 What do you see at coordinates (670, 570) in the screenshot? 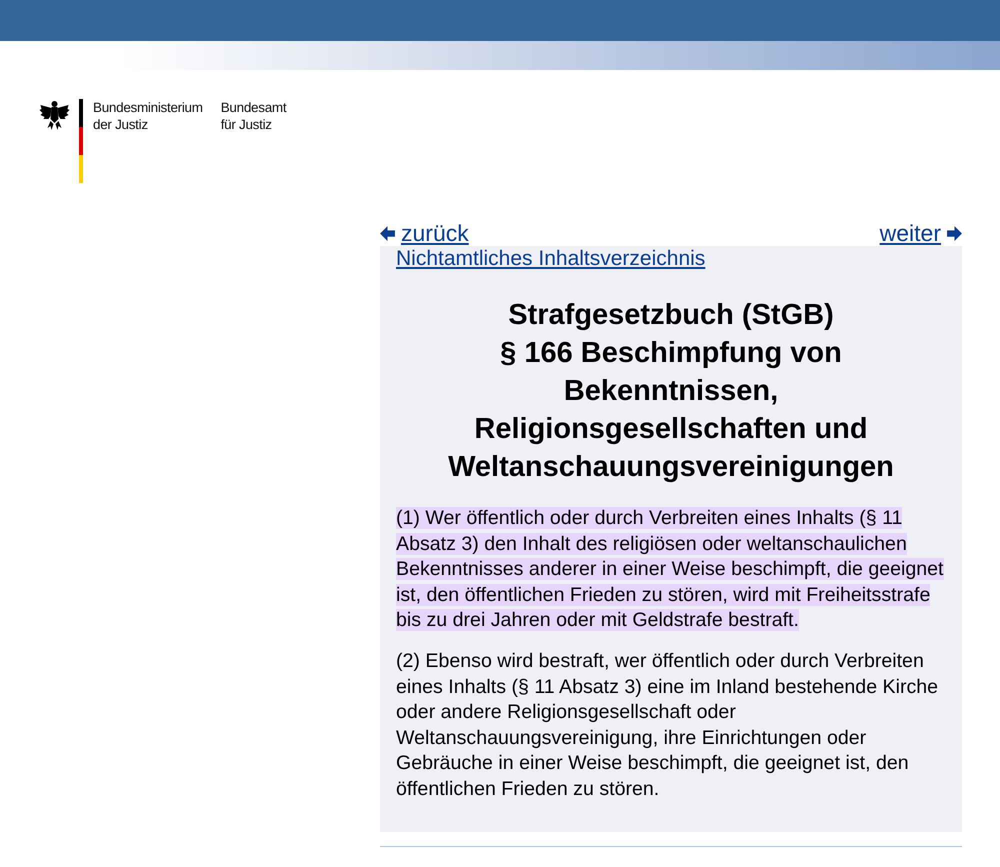
I see `law-paragraph: (1) Wer öffentlich oder durch Verbreiten eines Inhalts (§ 11 Absatz 3) den Inhalt des religiösen oder weltanschaulichen Bekenntnisses anderer in einer Weise beschimpft, die geeignet ist, den öffentlichen Frieden zu stören, wird mit Freiheitsstrafe bis zu drei Jahren oder mit Geldstrafe bestraft.` at bounding box center [670, 570].